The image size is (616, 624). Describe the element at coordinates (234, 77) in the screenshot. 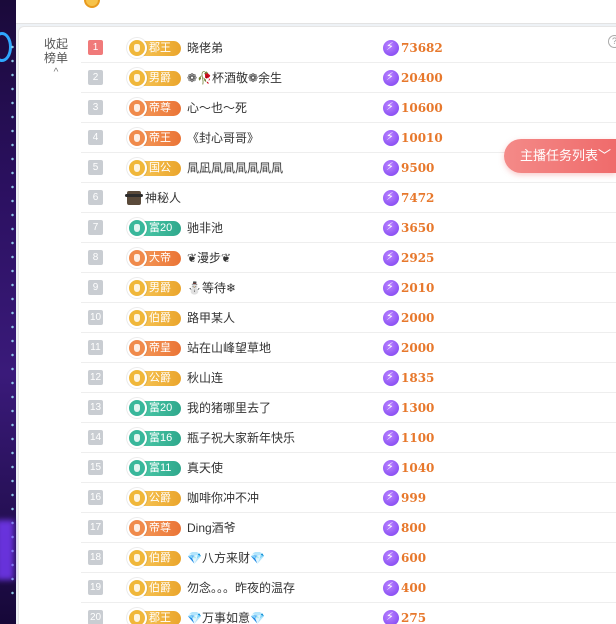

I see `user-name: ❁🥀杯酒敬❁余生` at that location.